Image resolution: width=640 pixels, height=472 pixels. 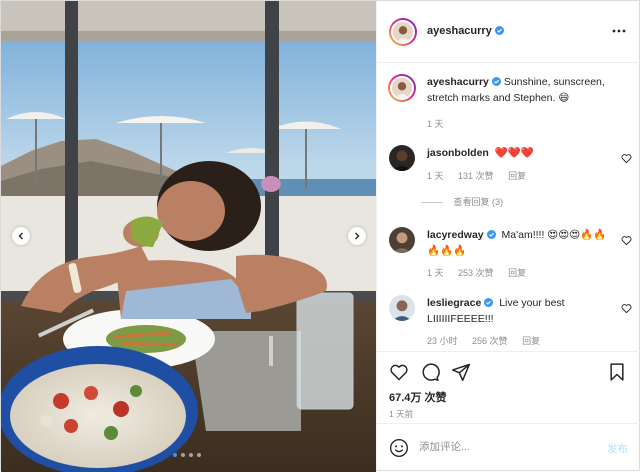 I want to click on post-comment-button: 发布, so click(x=617, y=448).